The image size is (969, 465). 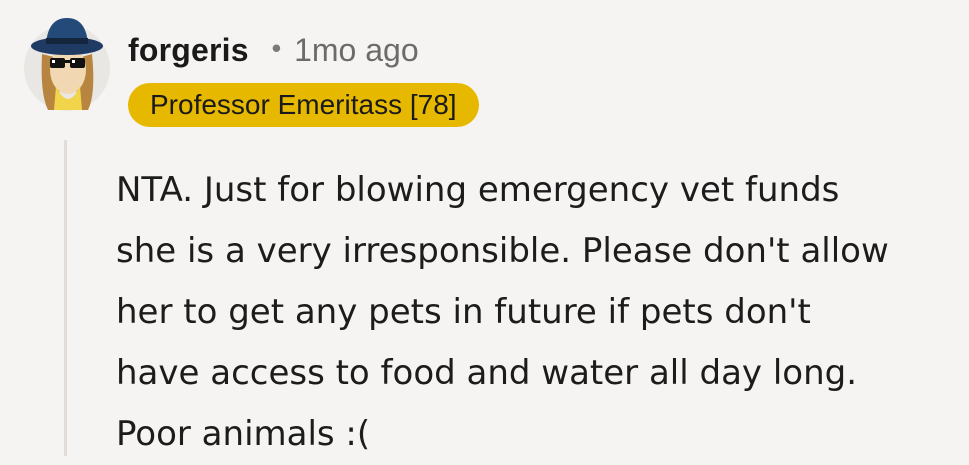 I want to click on user-flair-badge: Professor Emeritass [78], so click(x=303, y=105).